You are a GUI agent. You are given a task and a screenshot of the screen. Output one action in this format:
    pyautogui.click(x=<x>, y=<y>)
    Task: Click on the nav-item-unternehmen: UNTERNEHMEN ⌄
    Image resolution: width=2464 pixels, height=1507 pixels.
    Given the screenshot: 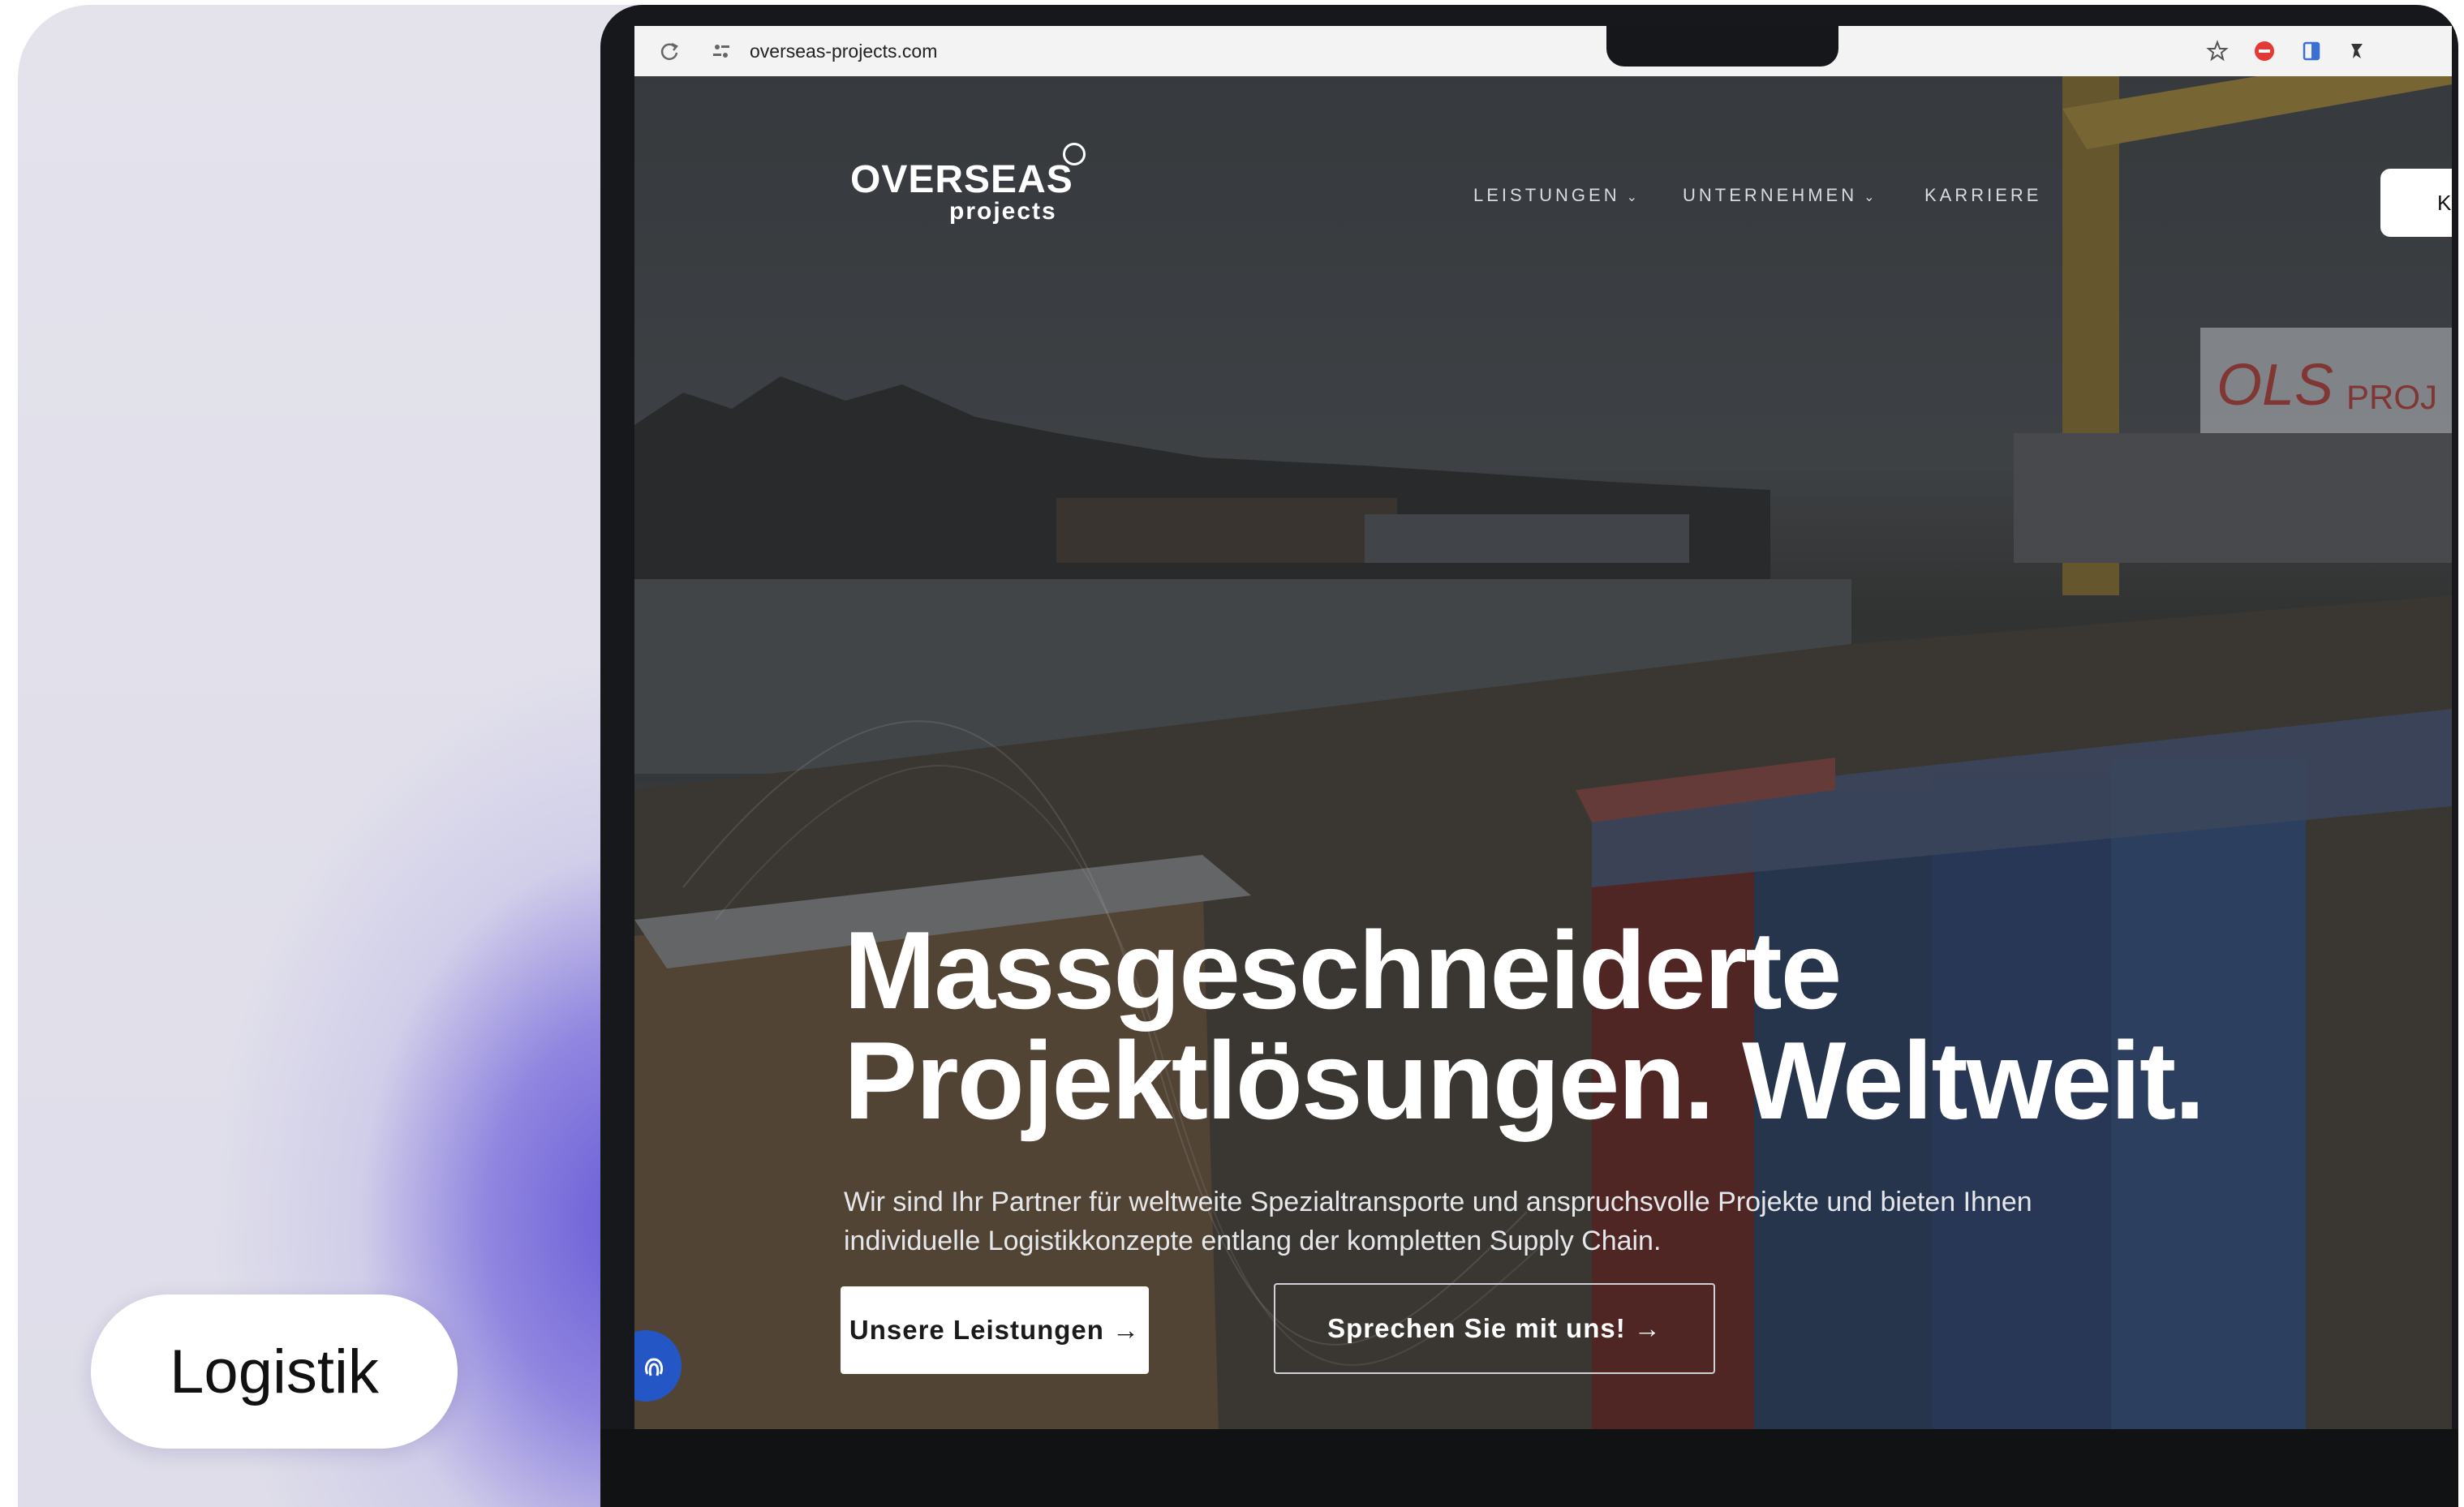 What is the action you would take?
    pyautogui.click(x=1781, y=195)
    